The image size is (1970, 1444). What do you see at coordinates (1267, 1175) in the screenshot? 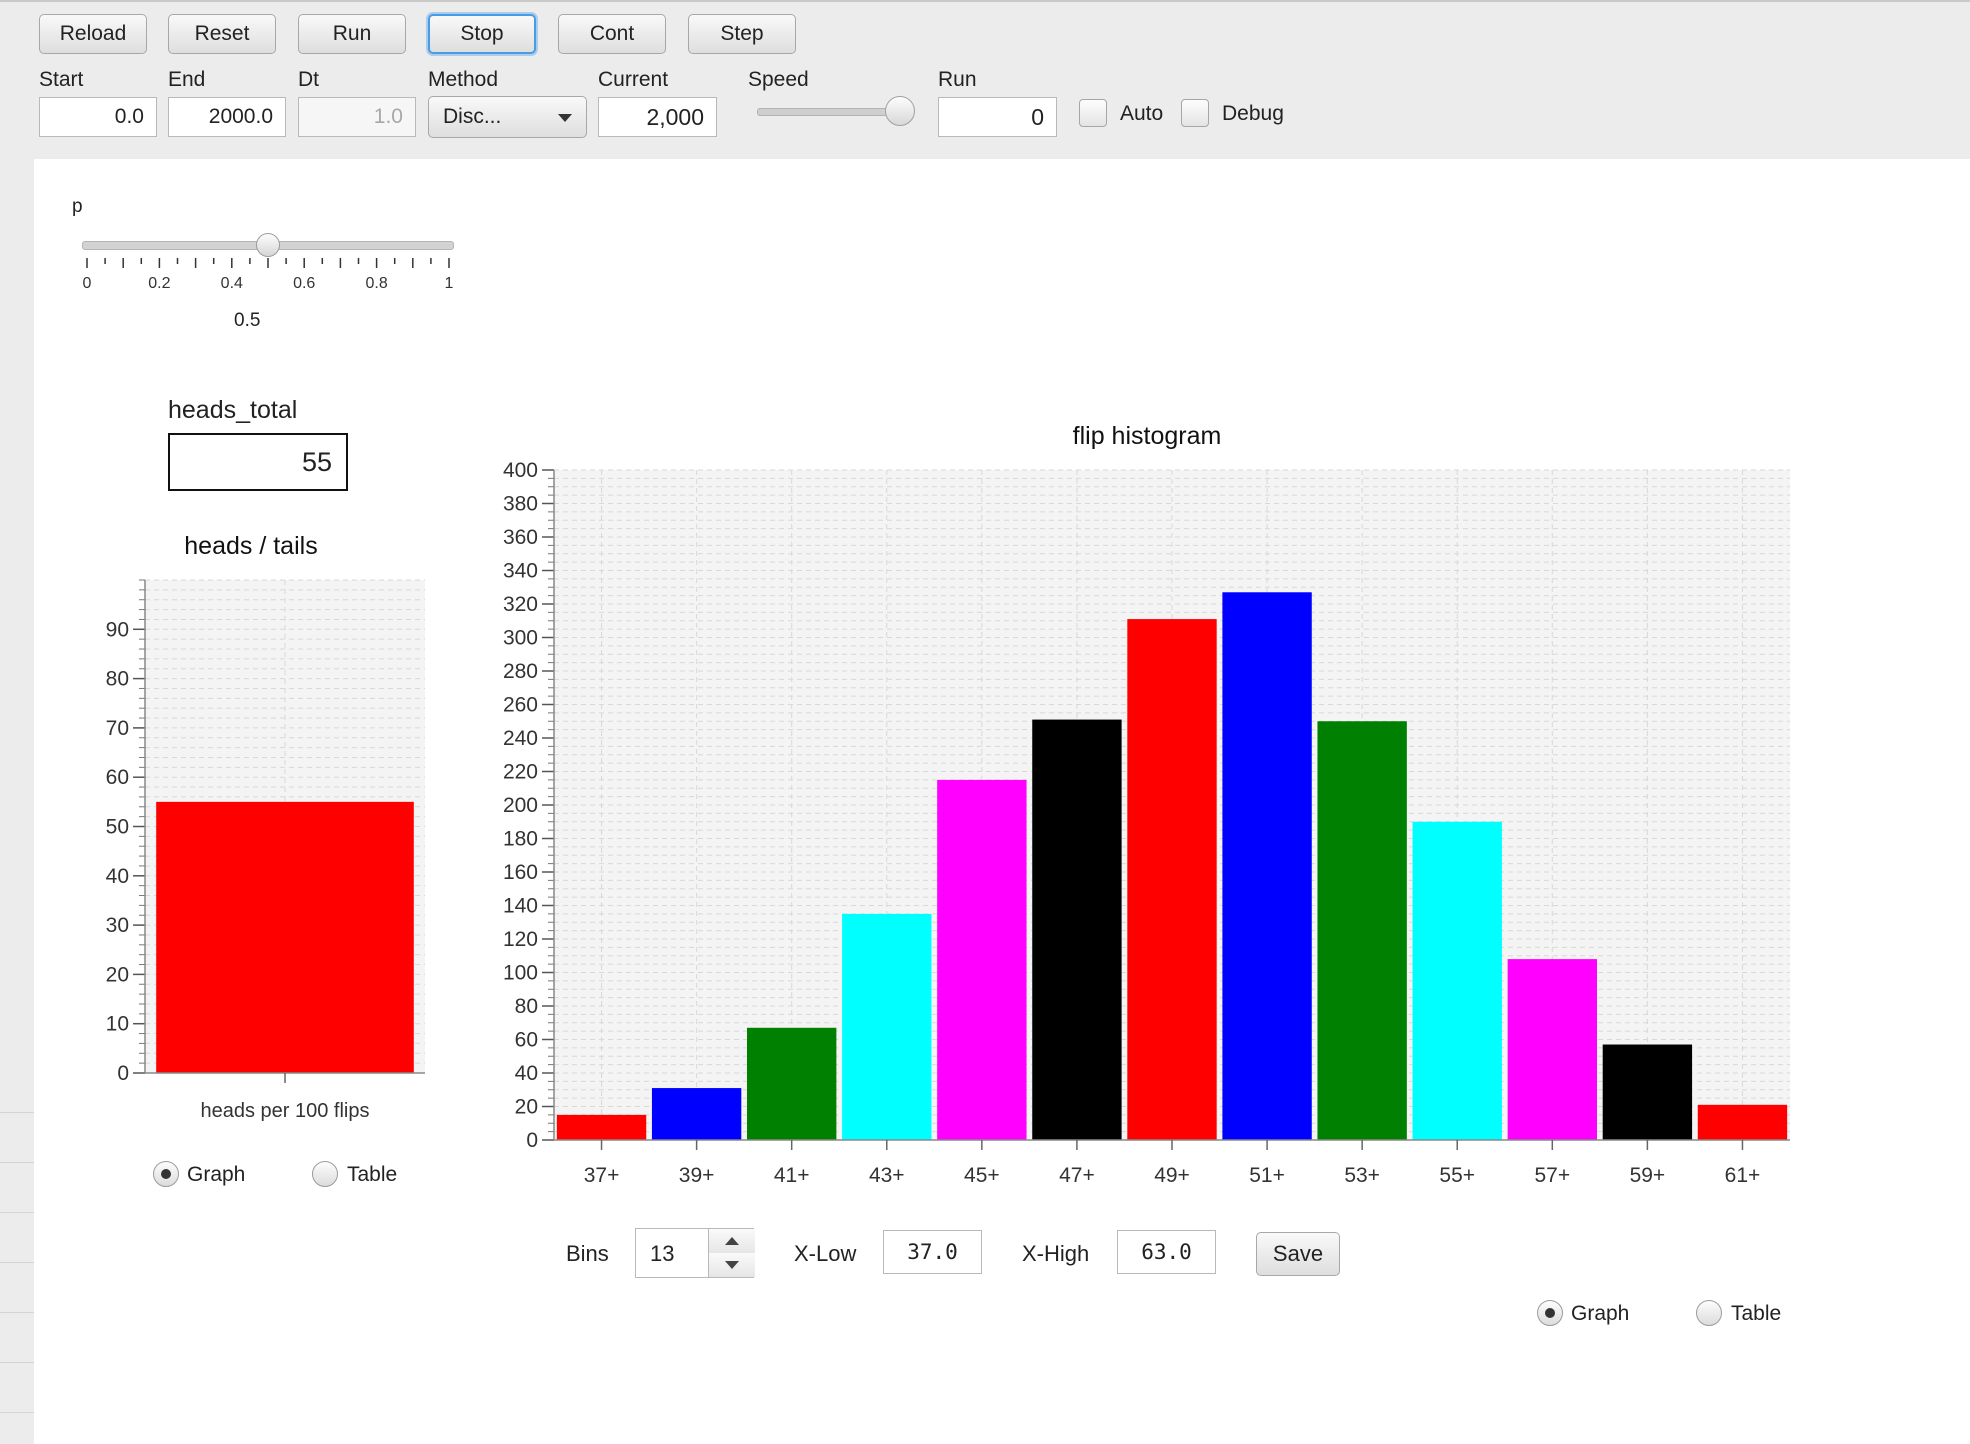
I see `x-tick-label: 51+` at bounding box center [1267, 1175].